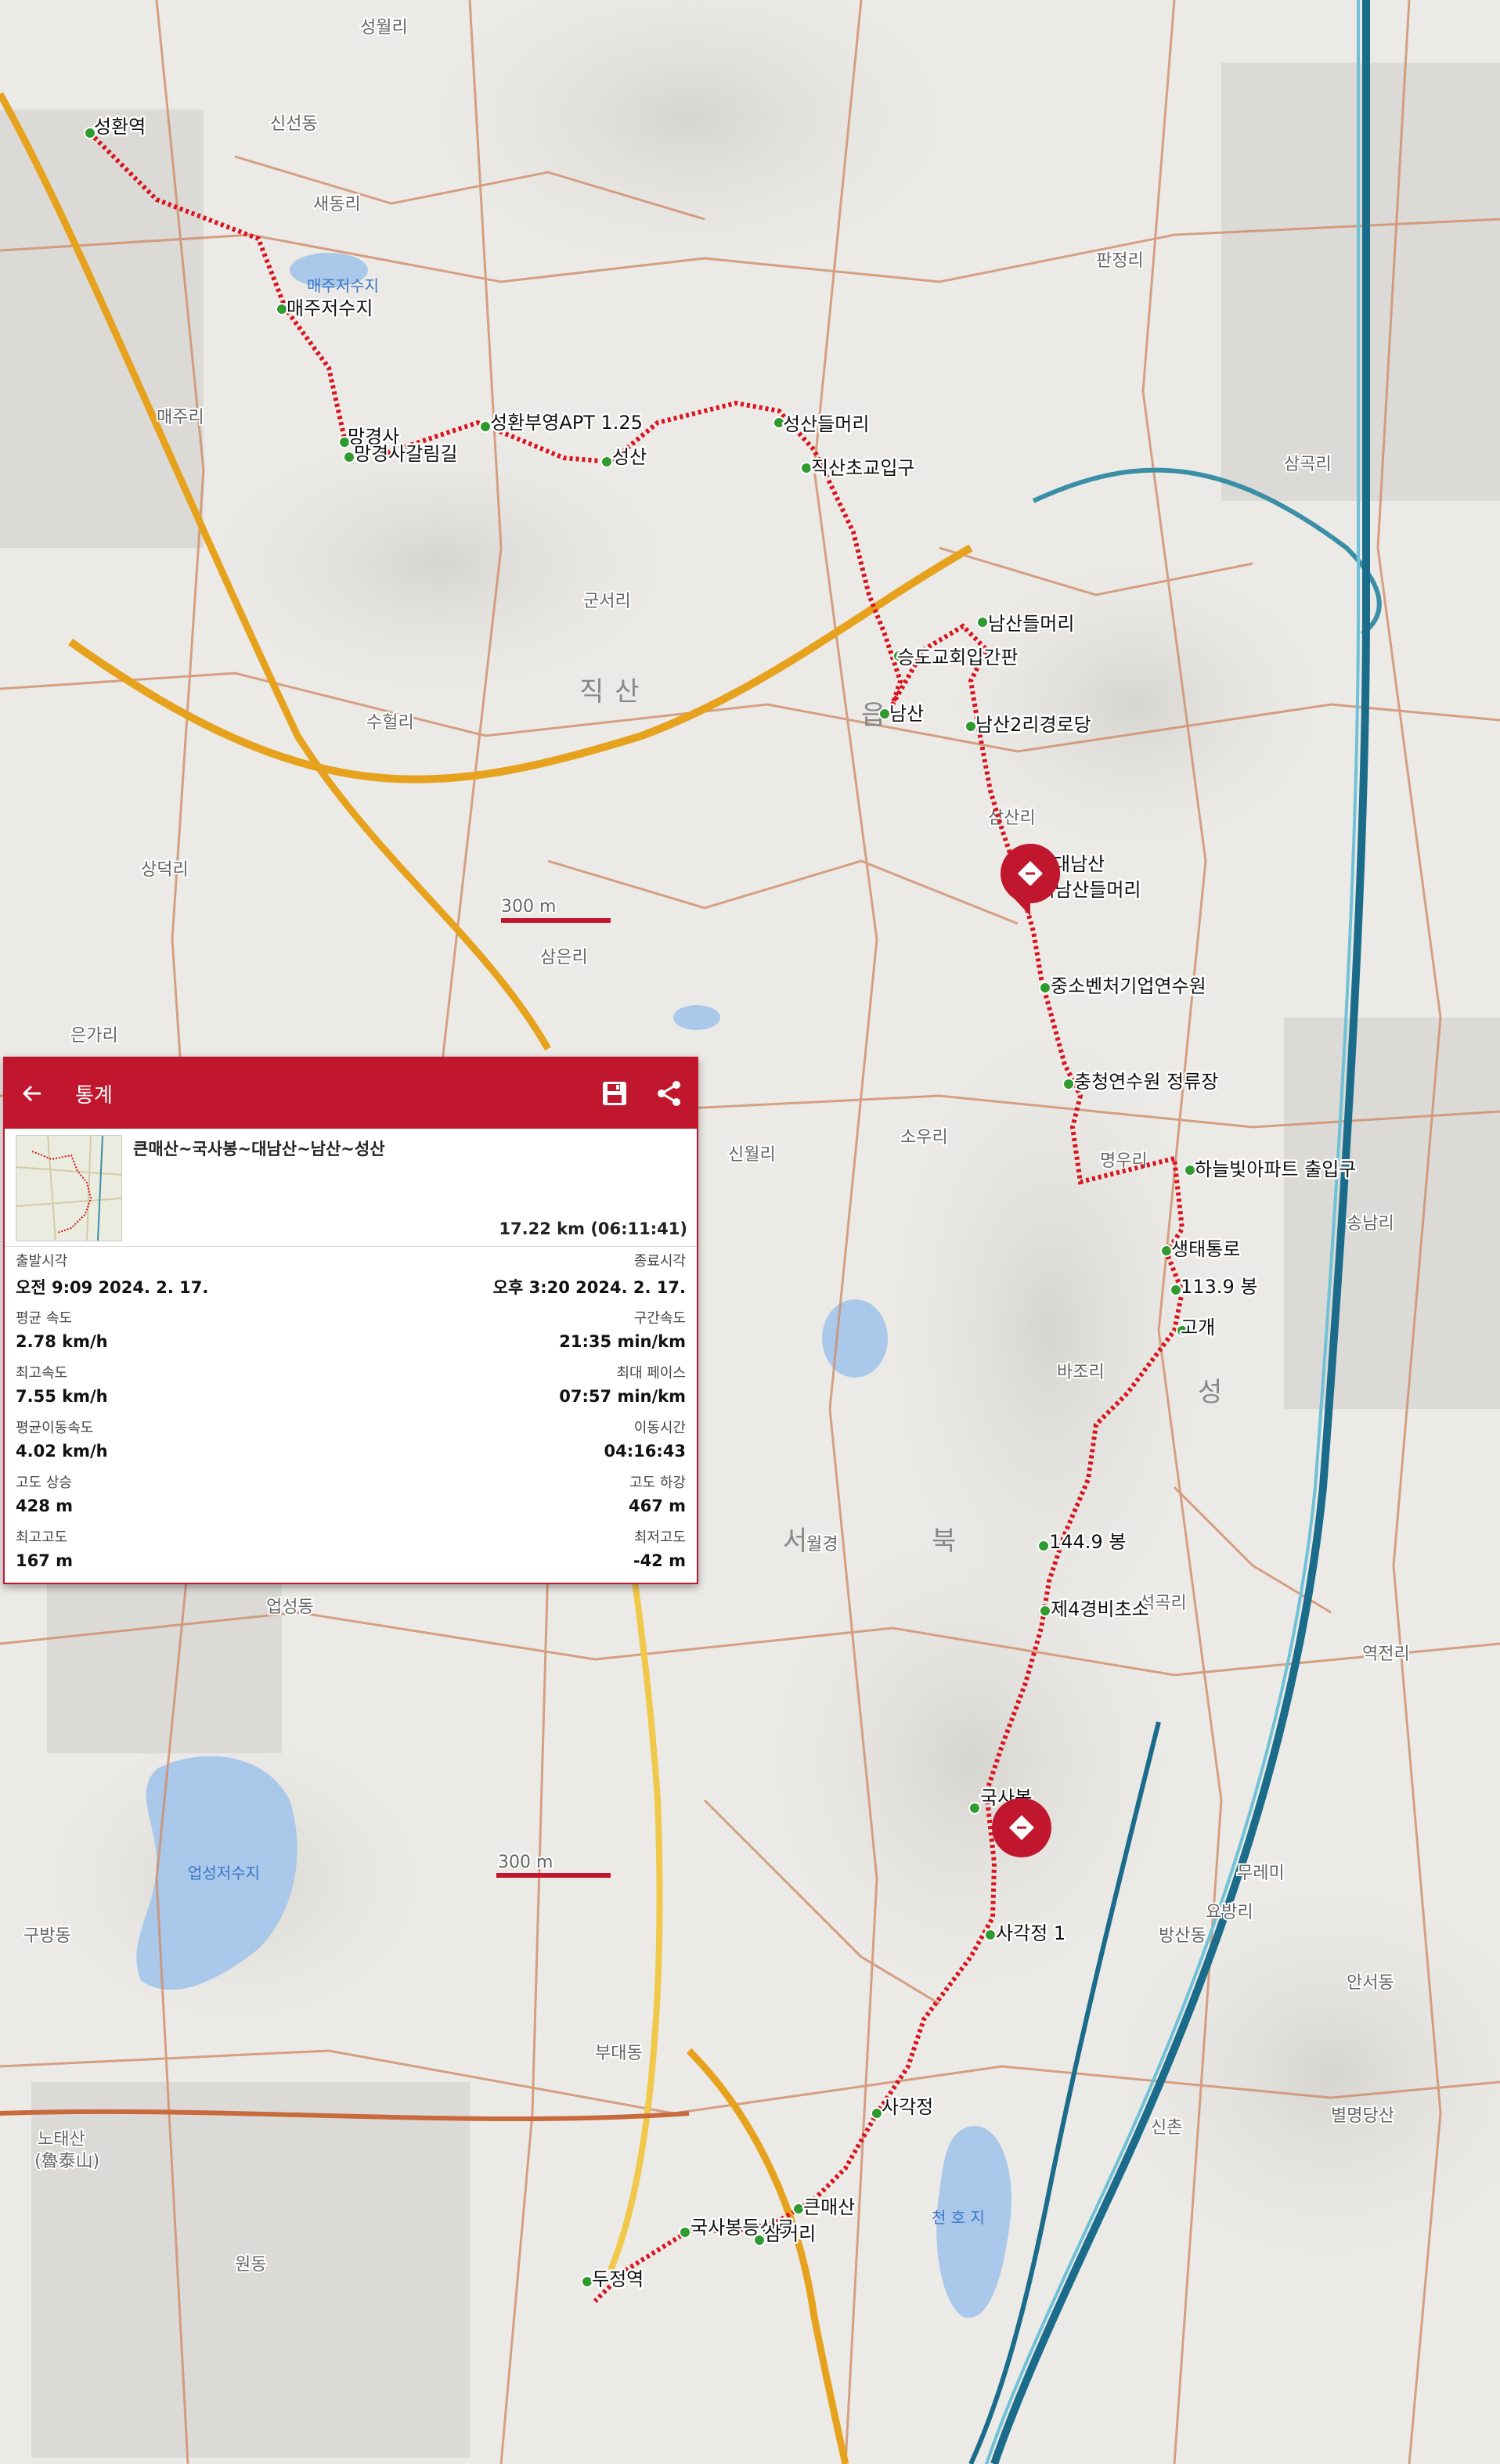 This screenshot has height=2464, width=1500. Describe the element at coordinates (618, 2279) in the screenshot. I see `waypoint-label: 두정역` at that location.